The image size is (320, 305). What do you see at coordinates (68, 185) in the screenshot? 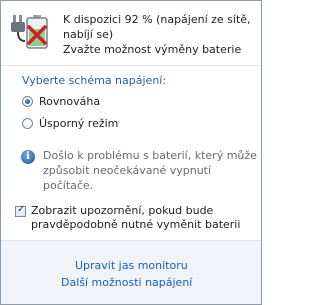
I see `notice-line: počítače.` at bounding box center [68, 185].